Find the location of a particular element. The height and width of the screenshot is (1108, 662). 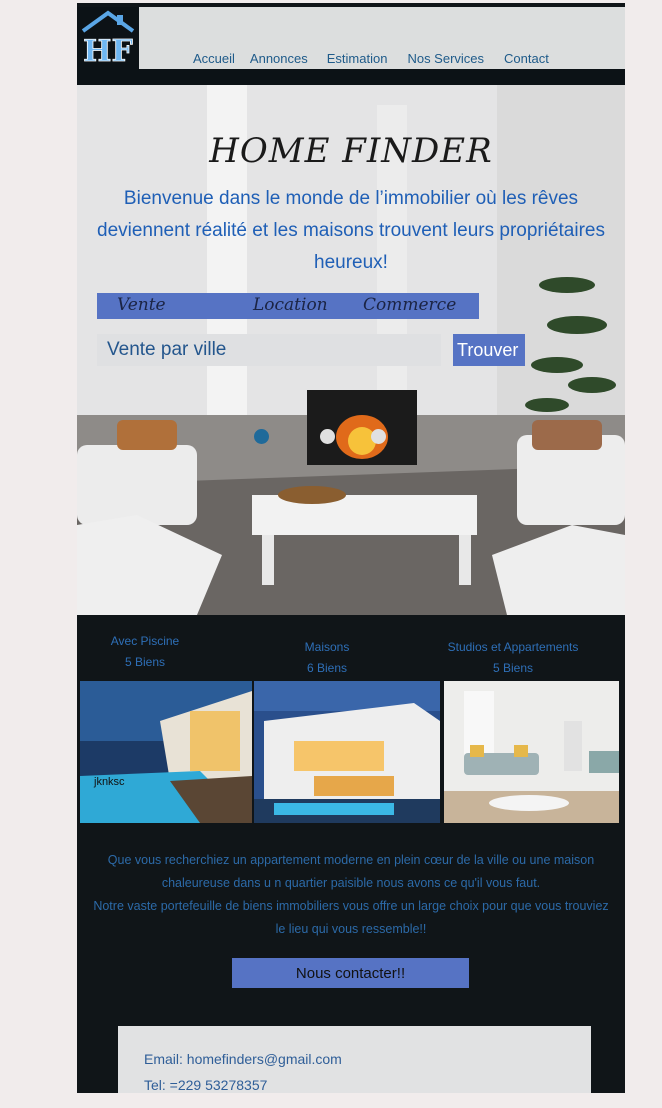

tab-vente: Vente is located at coordinates (141, 305).